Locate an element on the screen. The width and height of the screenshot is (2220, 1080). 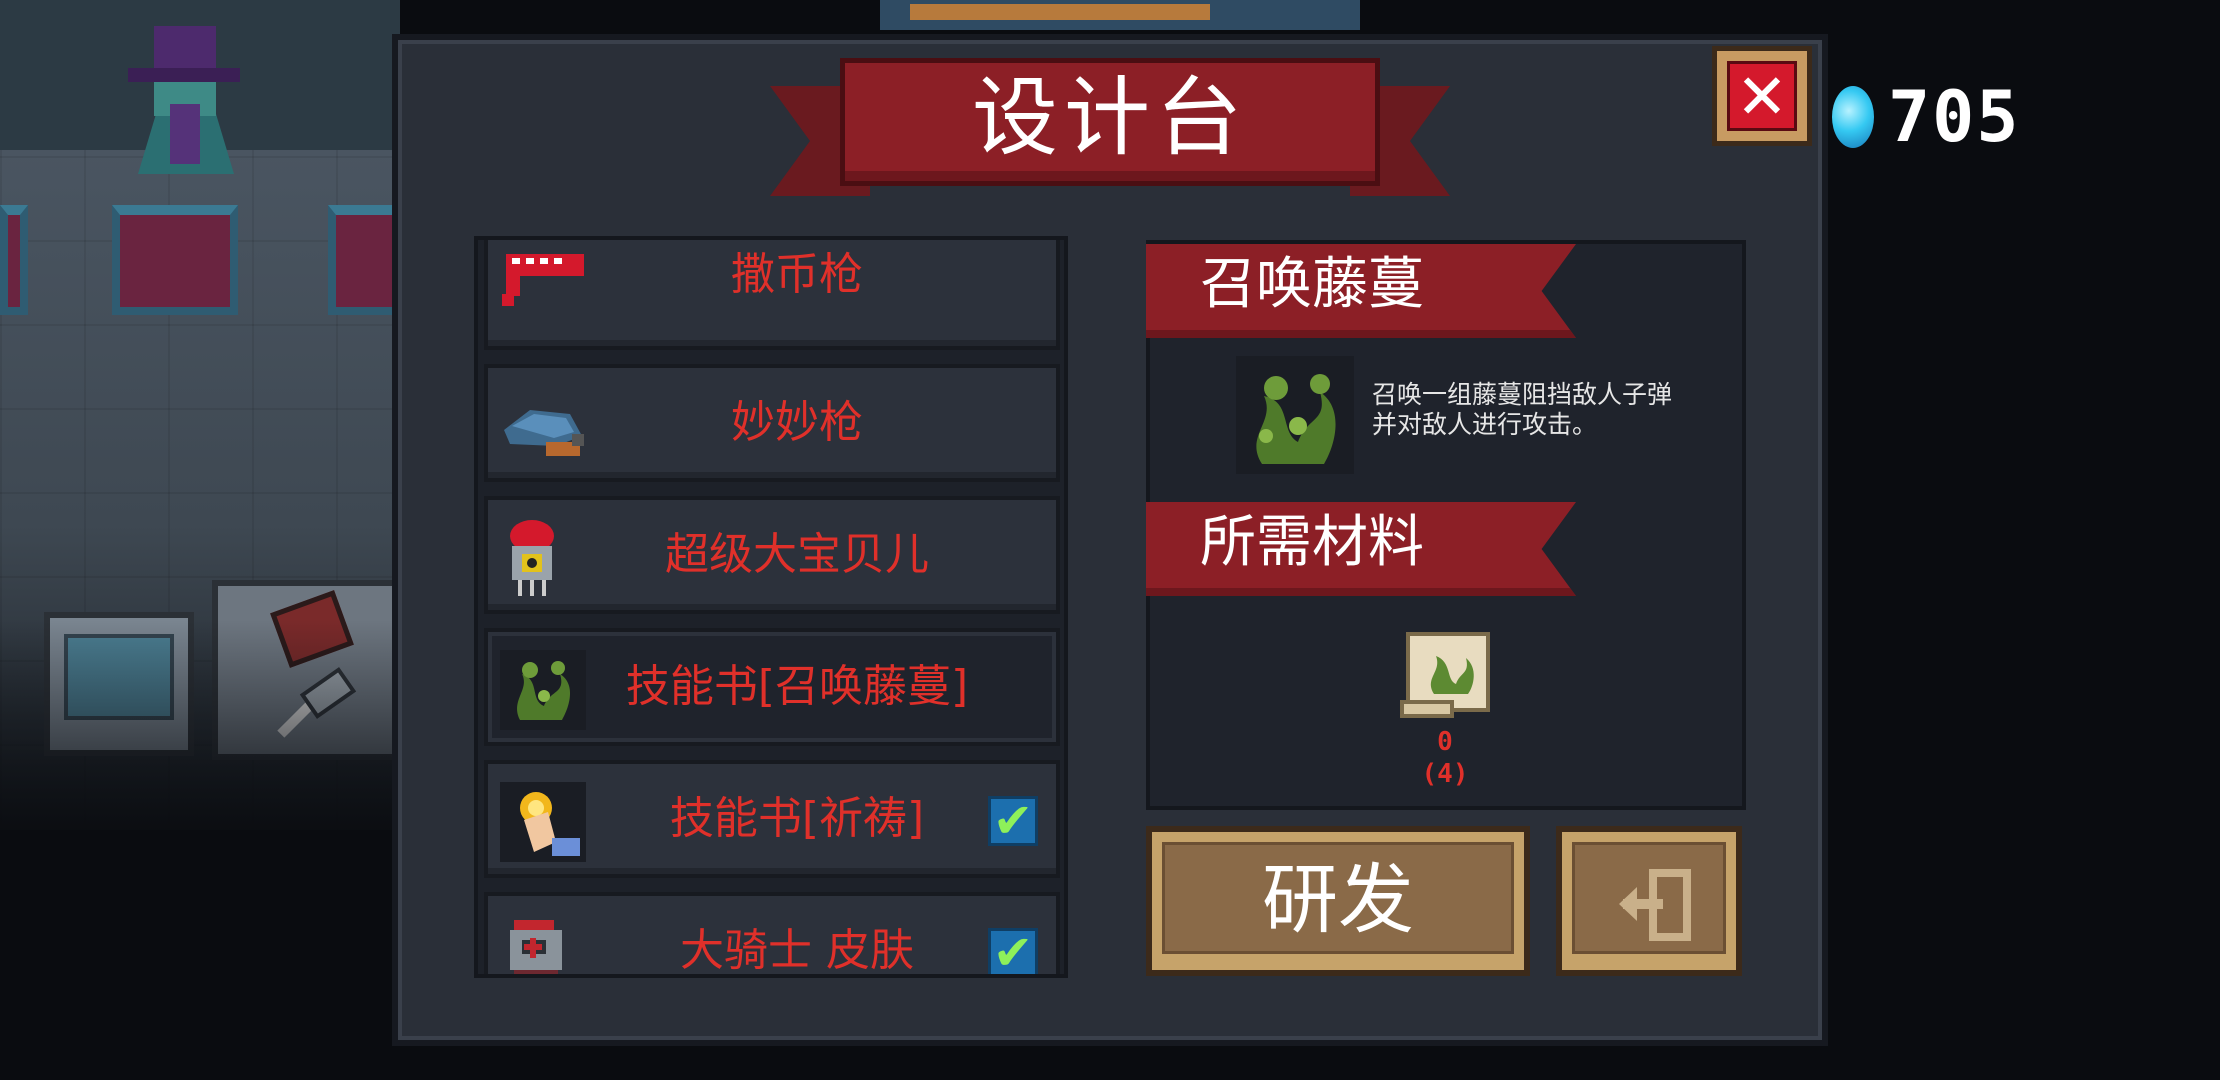
npc-hat is located at coordinates (185, 49).